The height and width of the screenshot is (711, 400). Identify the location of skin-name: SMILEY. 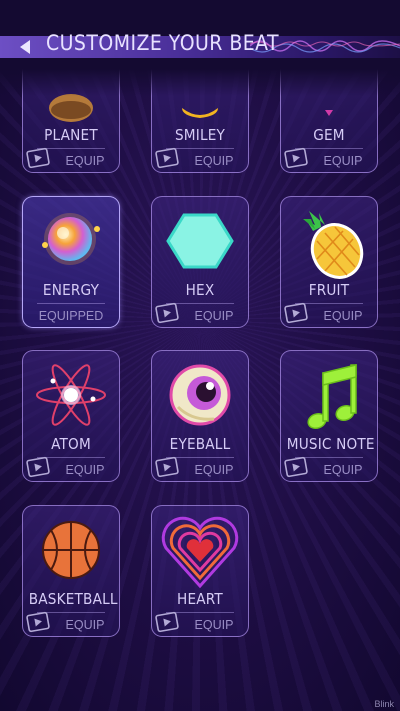
(200, 135).